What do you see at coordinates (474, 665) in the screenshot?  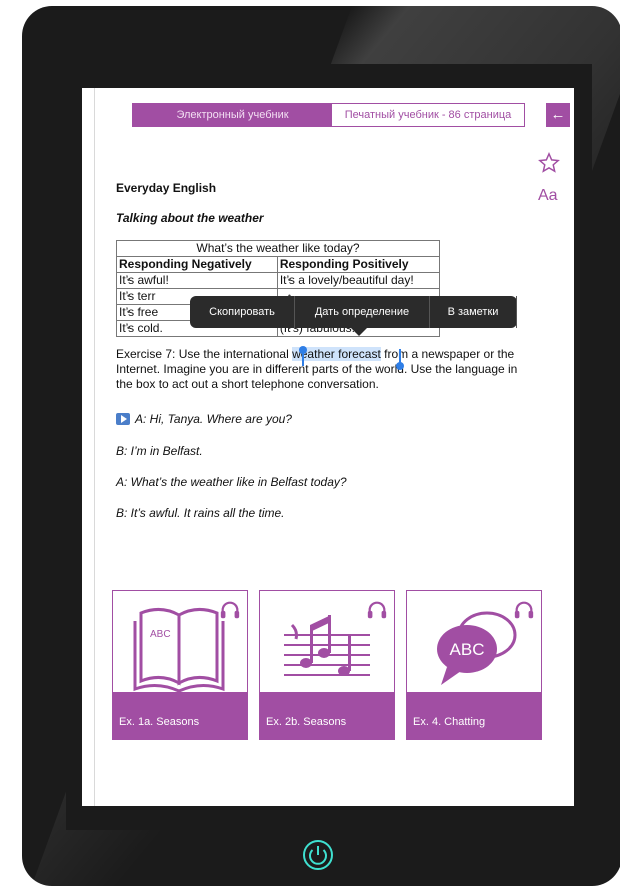 I see `exercise-card-chatting: ABC Ex. 4. Chatting` at bounding box center [474, 665].